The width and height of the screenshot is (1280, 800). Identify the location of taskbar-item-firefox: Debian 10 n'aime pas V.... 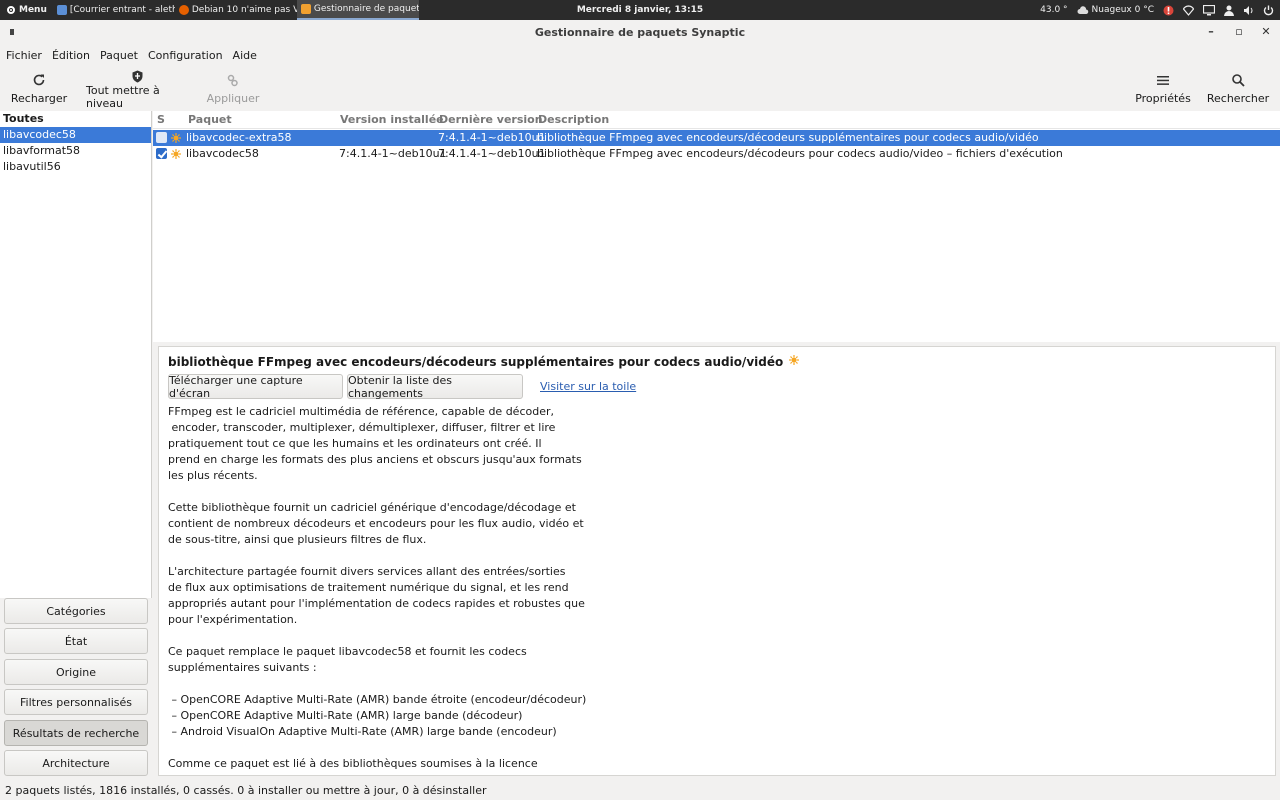
(236, 10).